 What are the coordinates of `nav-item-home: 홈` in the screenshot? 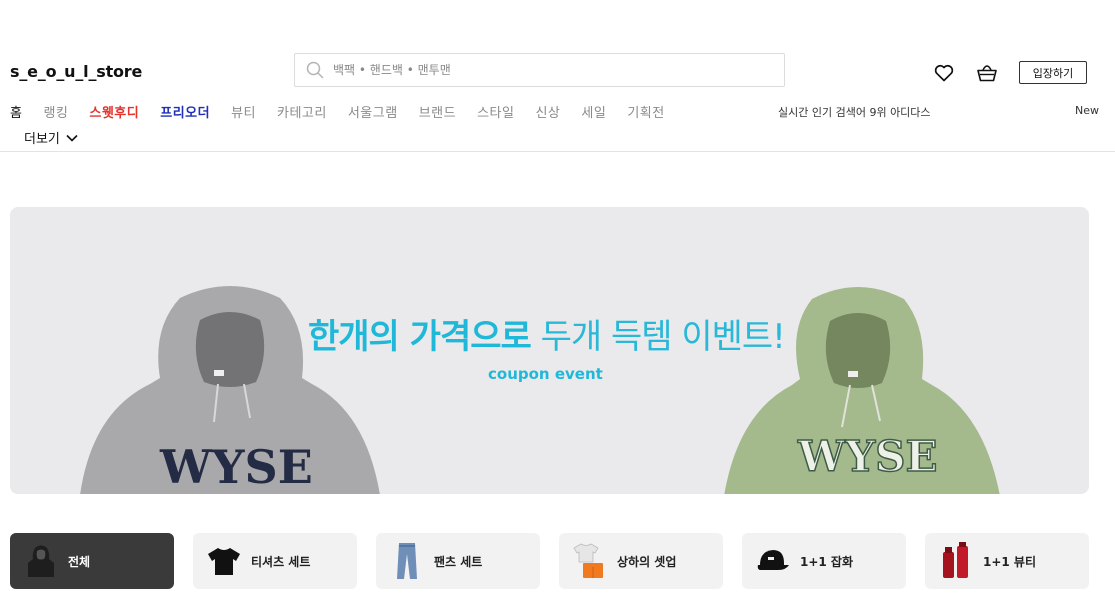 It's located at (16, 111).